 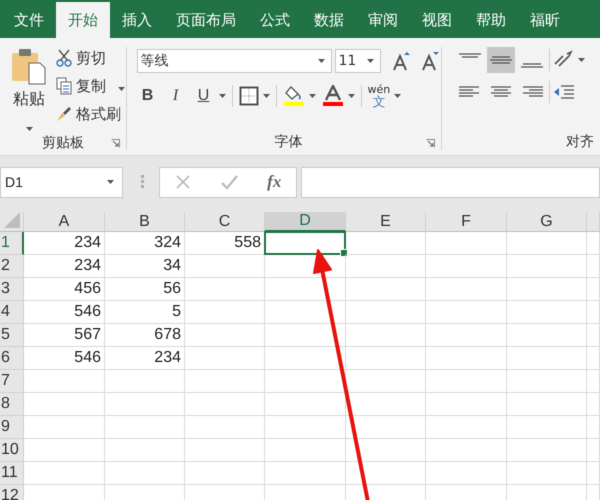 I want to click on table-cell: 324, so click(x=145, y=243).